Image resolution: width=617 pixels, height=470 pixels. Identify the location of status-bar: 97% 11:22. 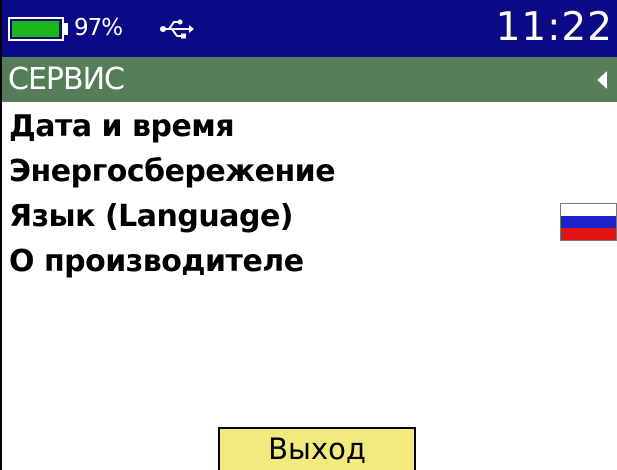
(309, 28).